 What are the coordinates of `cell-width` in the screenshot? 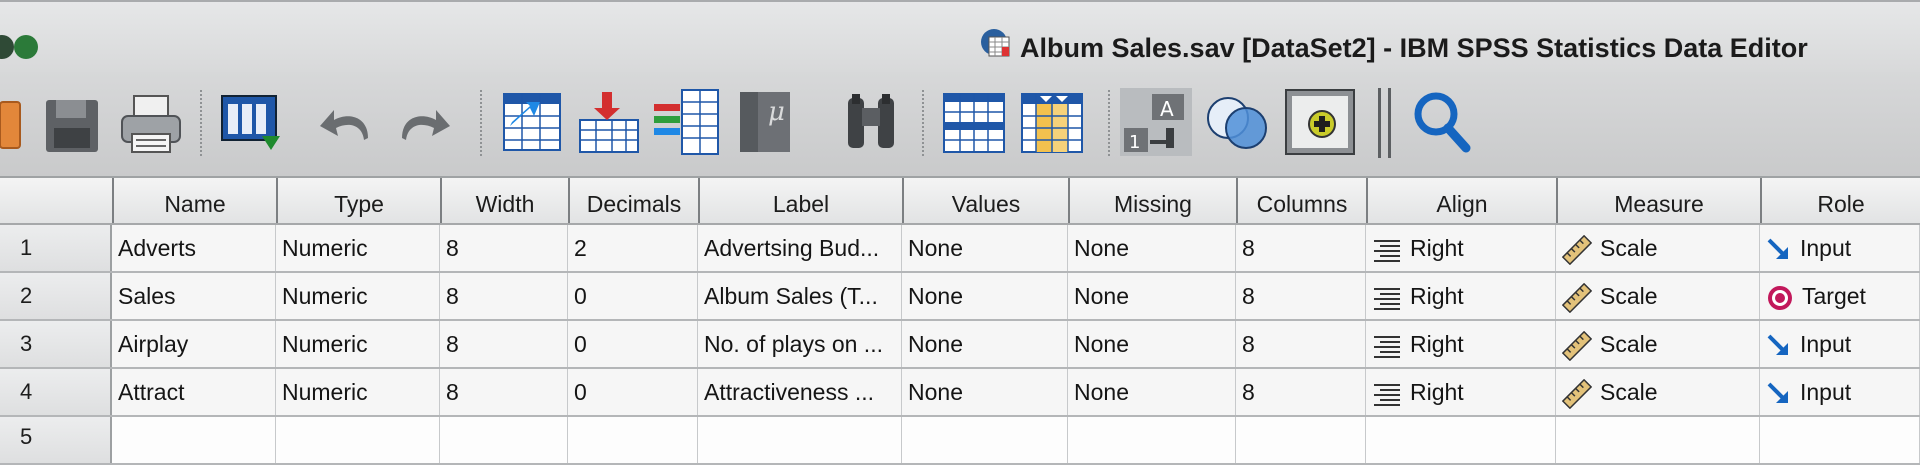 It's located at (504, 440).